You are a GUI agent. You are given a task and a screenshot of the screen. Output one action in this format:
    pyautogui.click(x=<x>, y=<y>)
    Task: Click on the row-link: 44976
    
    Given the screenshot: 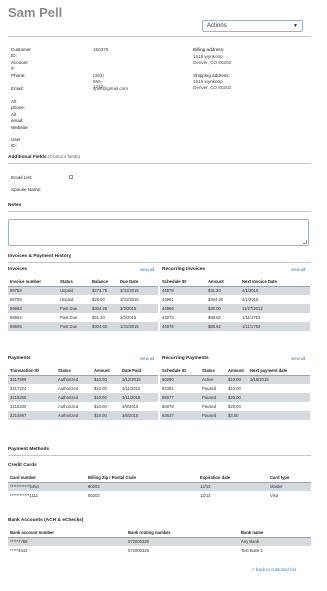 What is the action you would take?
    pyautogui.click(x=183, y=326)
    